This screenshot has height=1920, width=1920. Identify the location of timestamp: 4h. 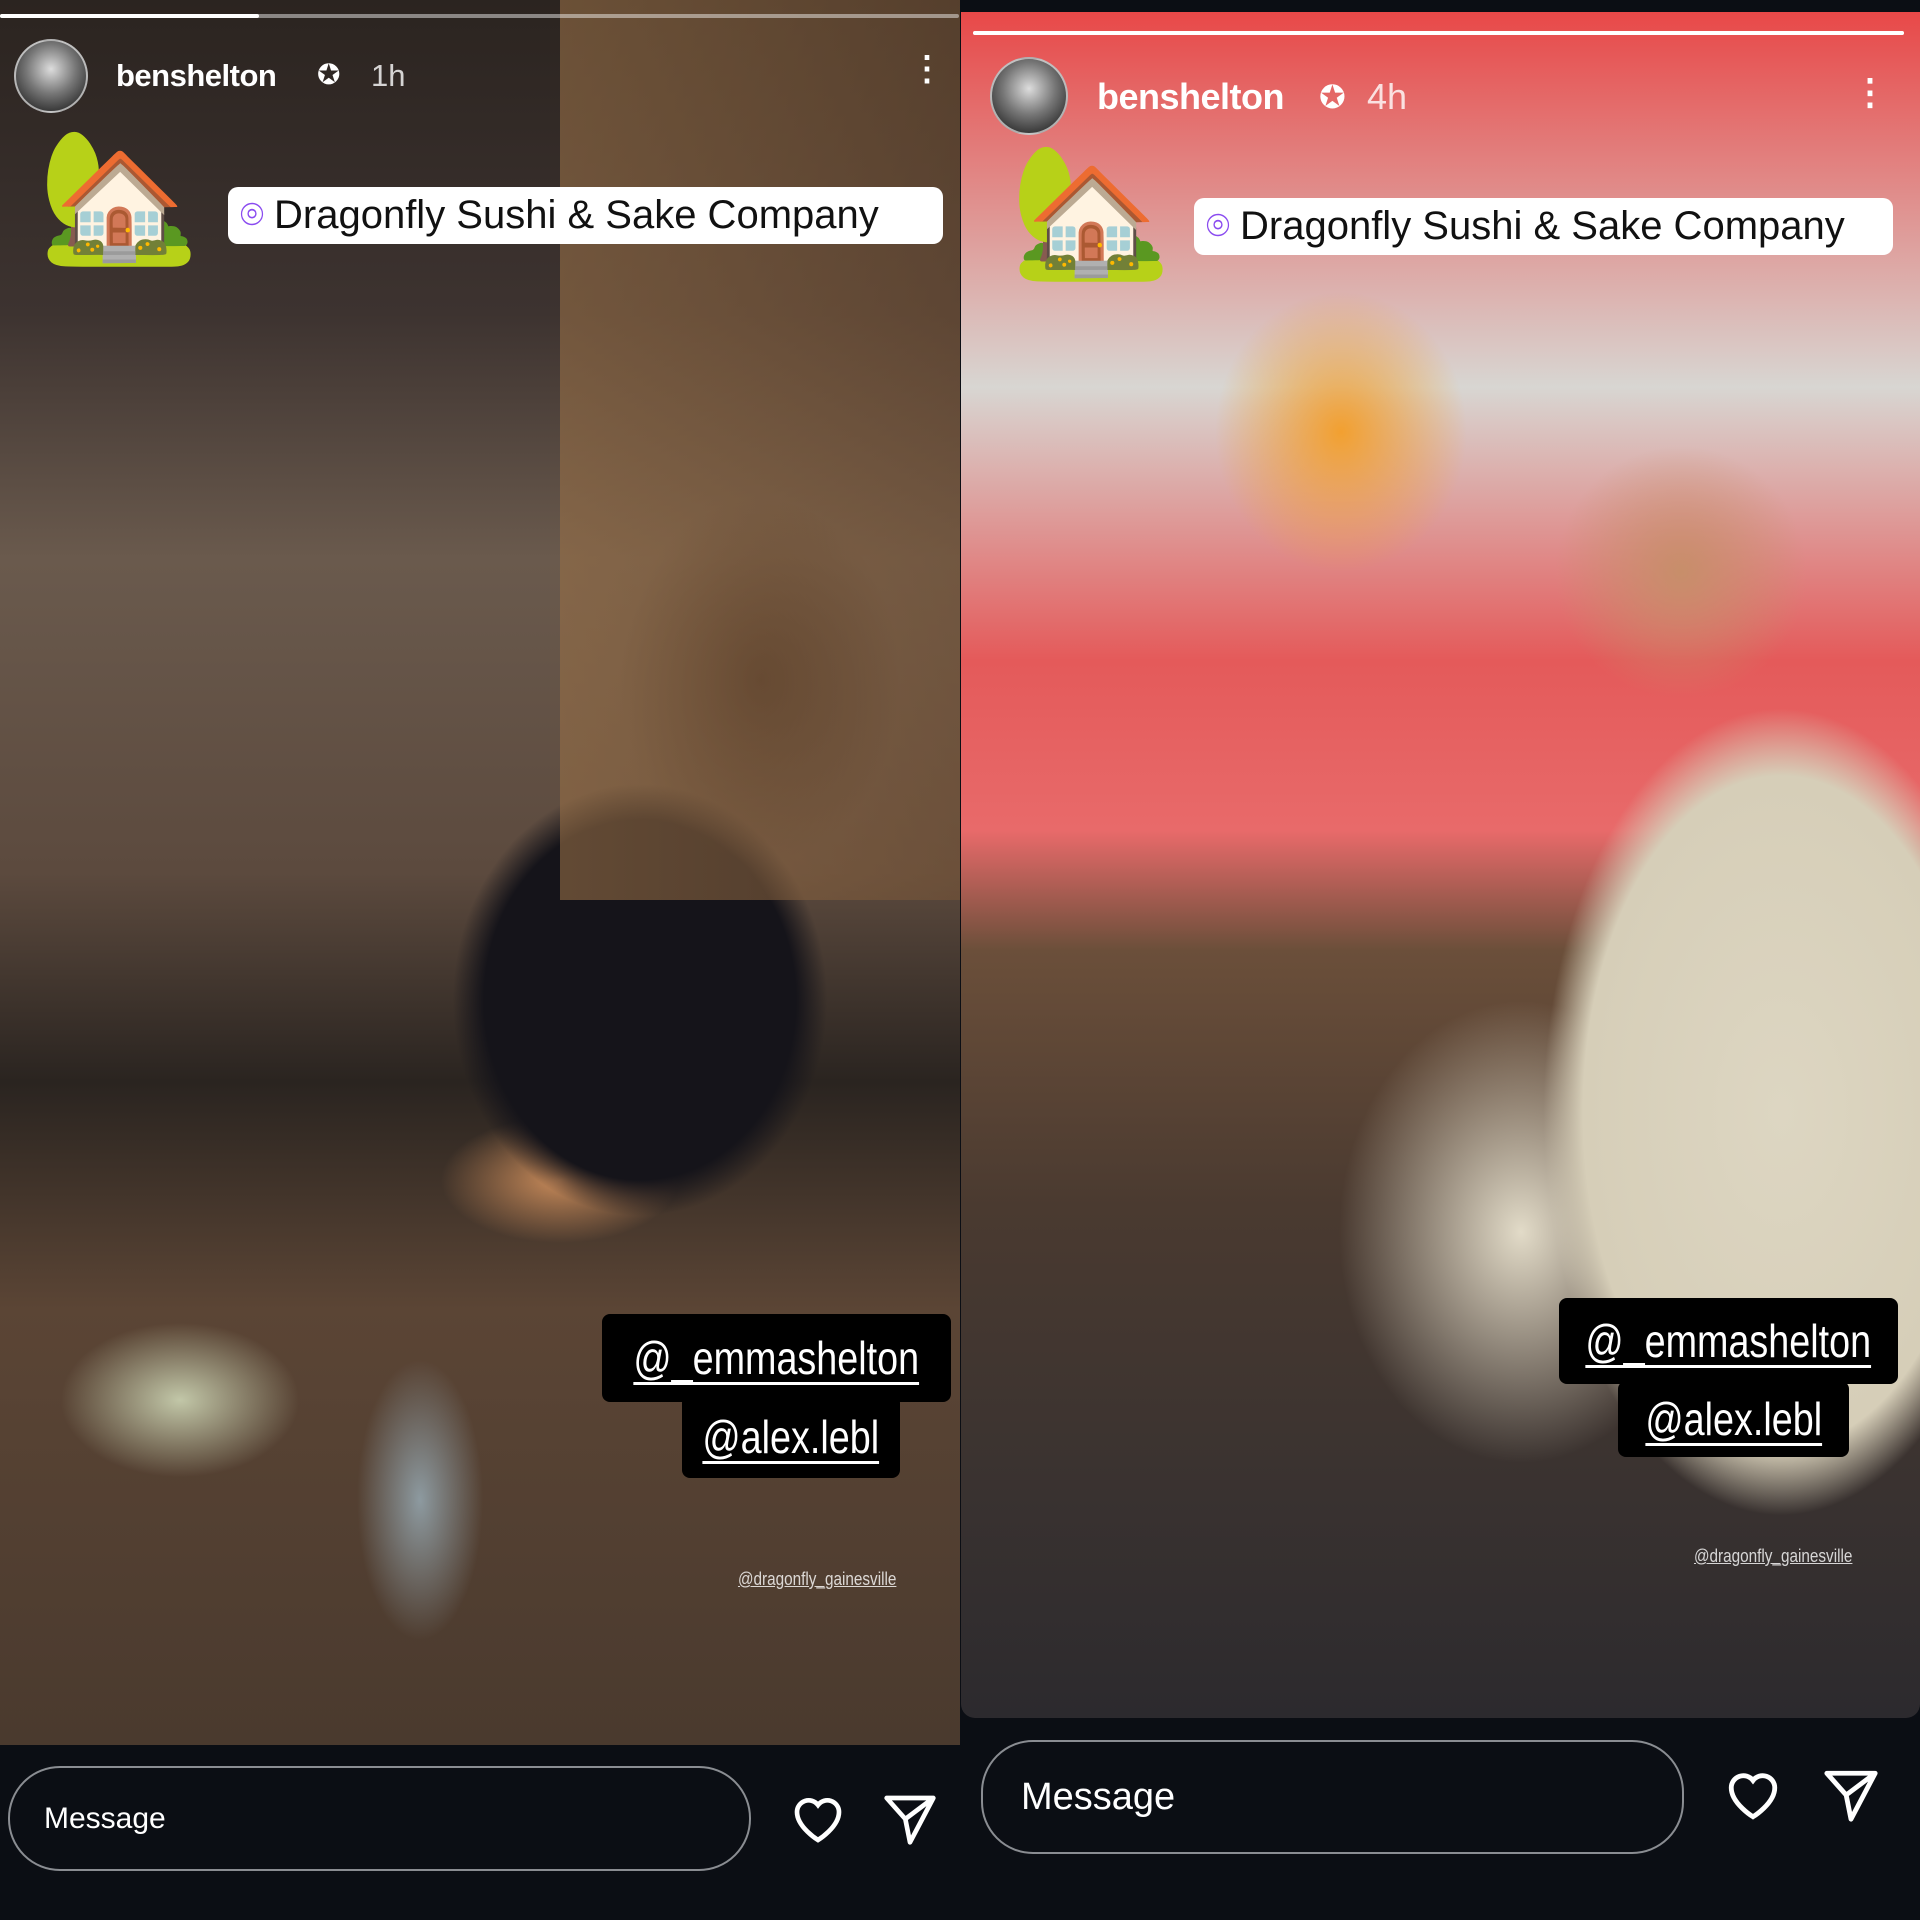
(1387, 96).